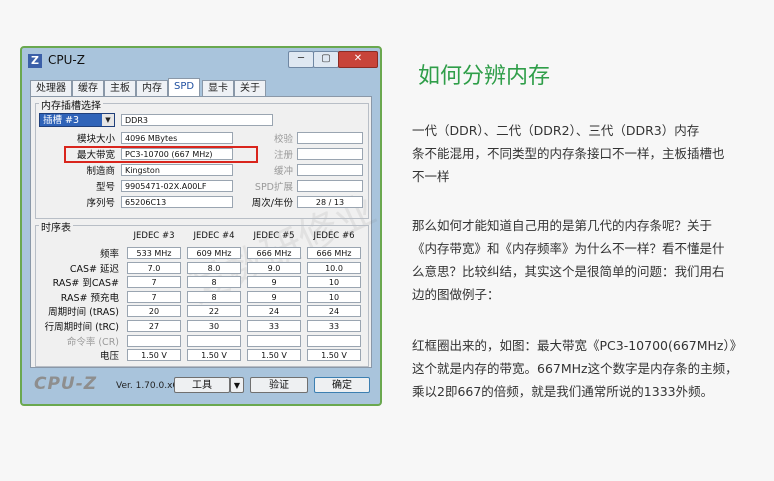  What do you see at coordinates (184, 87) in the screenshot?
I see `tab-spd: SPD` at bounding box center [184, 87].